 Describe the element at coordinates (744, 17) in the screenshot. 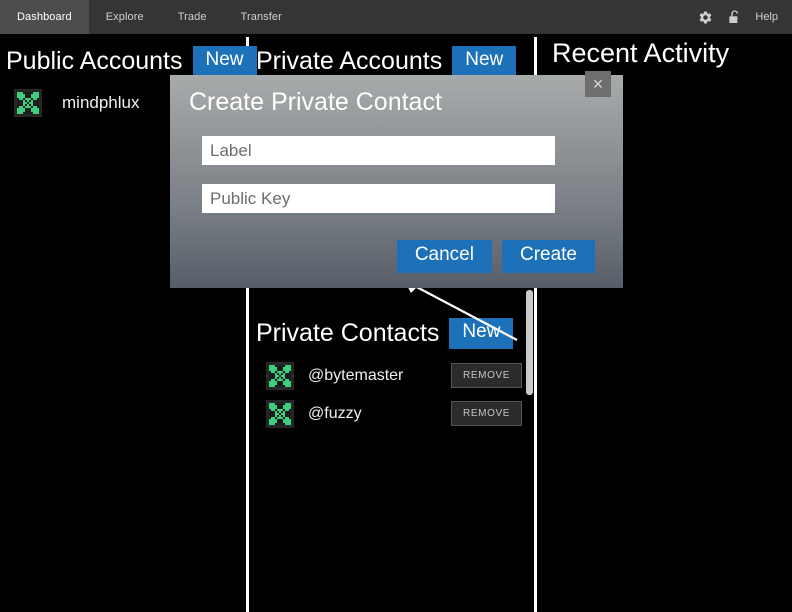

I see `nav-actions: Help` at that location.